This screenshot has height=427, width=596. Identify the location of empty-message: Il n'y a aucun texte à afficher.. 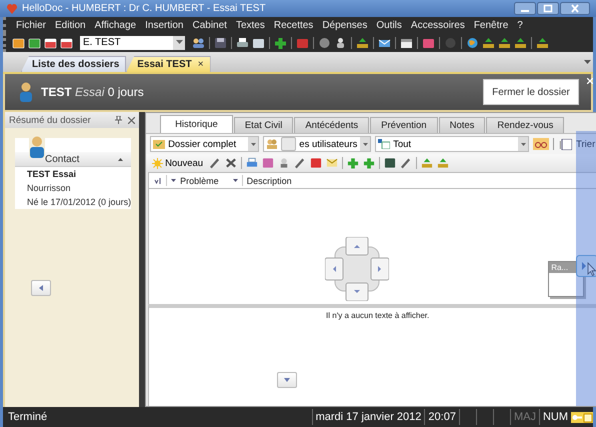
(378, 315).